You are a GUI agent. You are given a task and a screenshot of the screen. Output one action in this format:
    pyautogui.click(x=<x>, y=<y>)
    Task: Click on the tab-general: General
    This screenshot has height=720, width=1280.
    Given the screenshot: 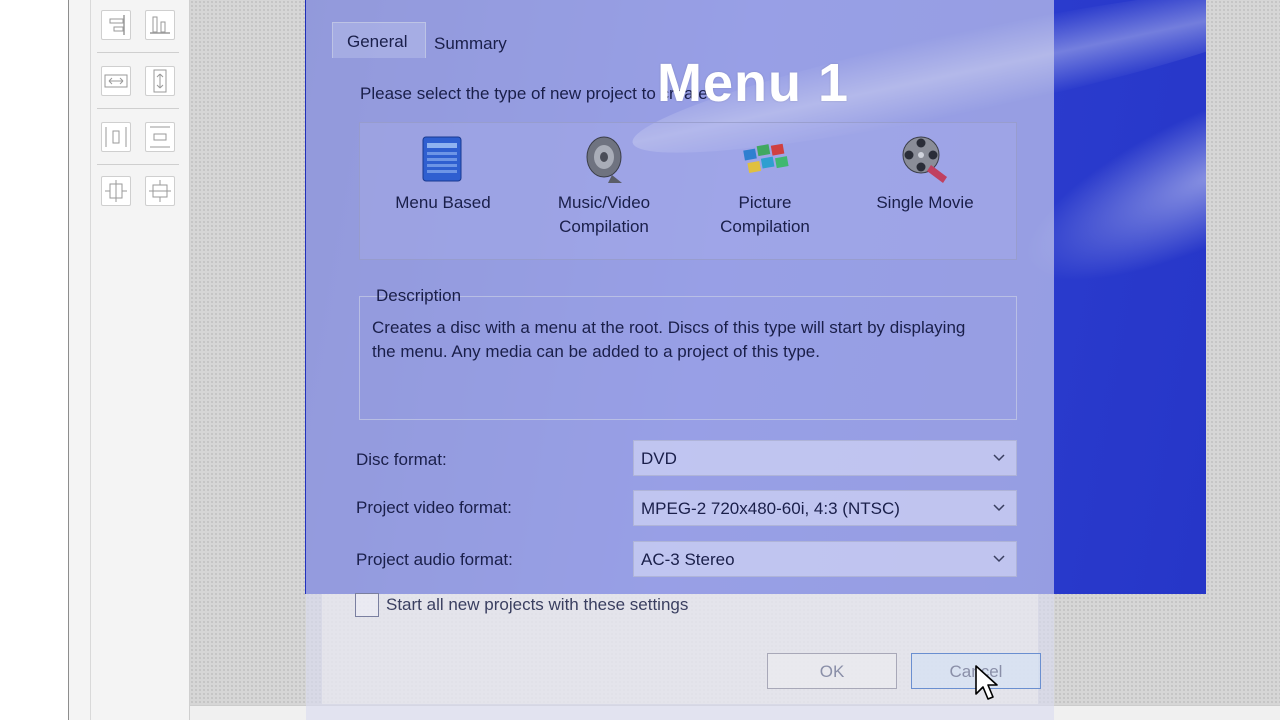 What is the action you would take?
    pyautogui.click(x=379, y=40)
    